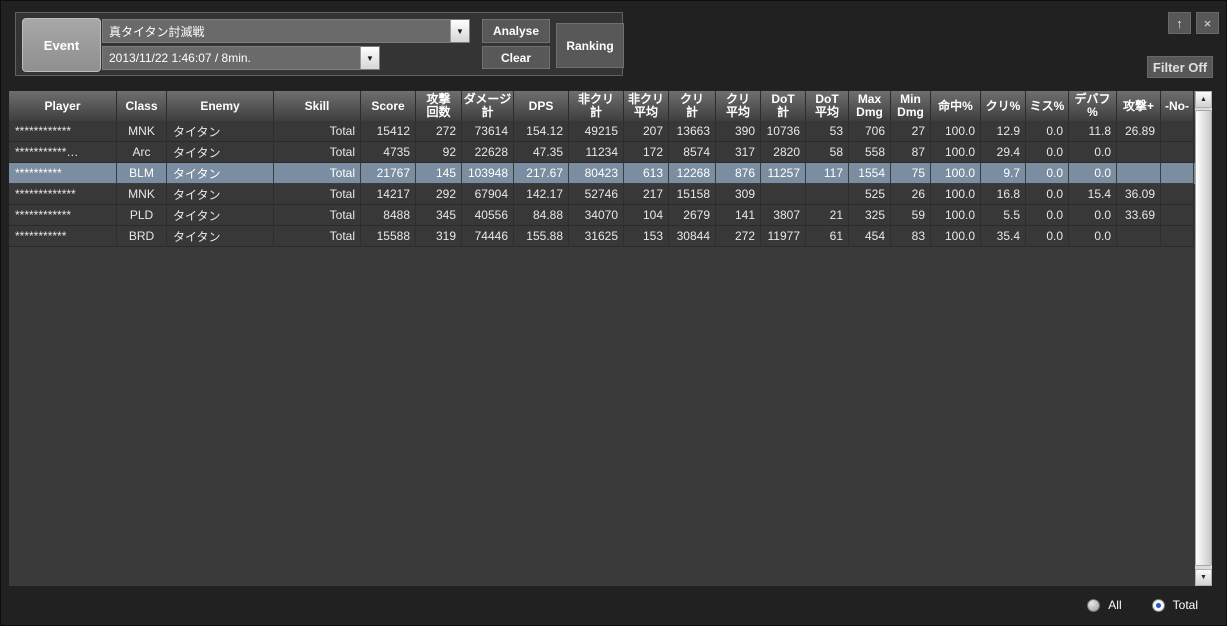 This screenshot has height=626, width=1227. Describe the element at coordinates (911, 236) in the screenshot. I see `table-cell: 83` at that location.